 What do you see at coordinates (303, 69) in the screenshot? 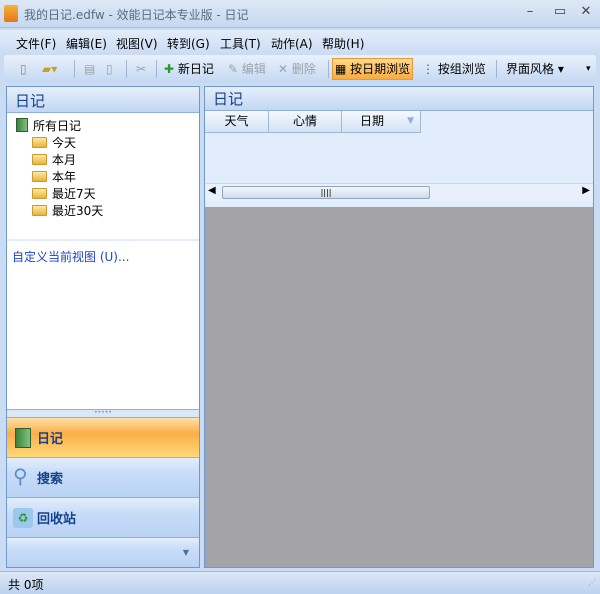
I see `delete-label: 删除` at bounding box center [303, 69].